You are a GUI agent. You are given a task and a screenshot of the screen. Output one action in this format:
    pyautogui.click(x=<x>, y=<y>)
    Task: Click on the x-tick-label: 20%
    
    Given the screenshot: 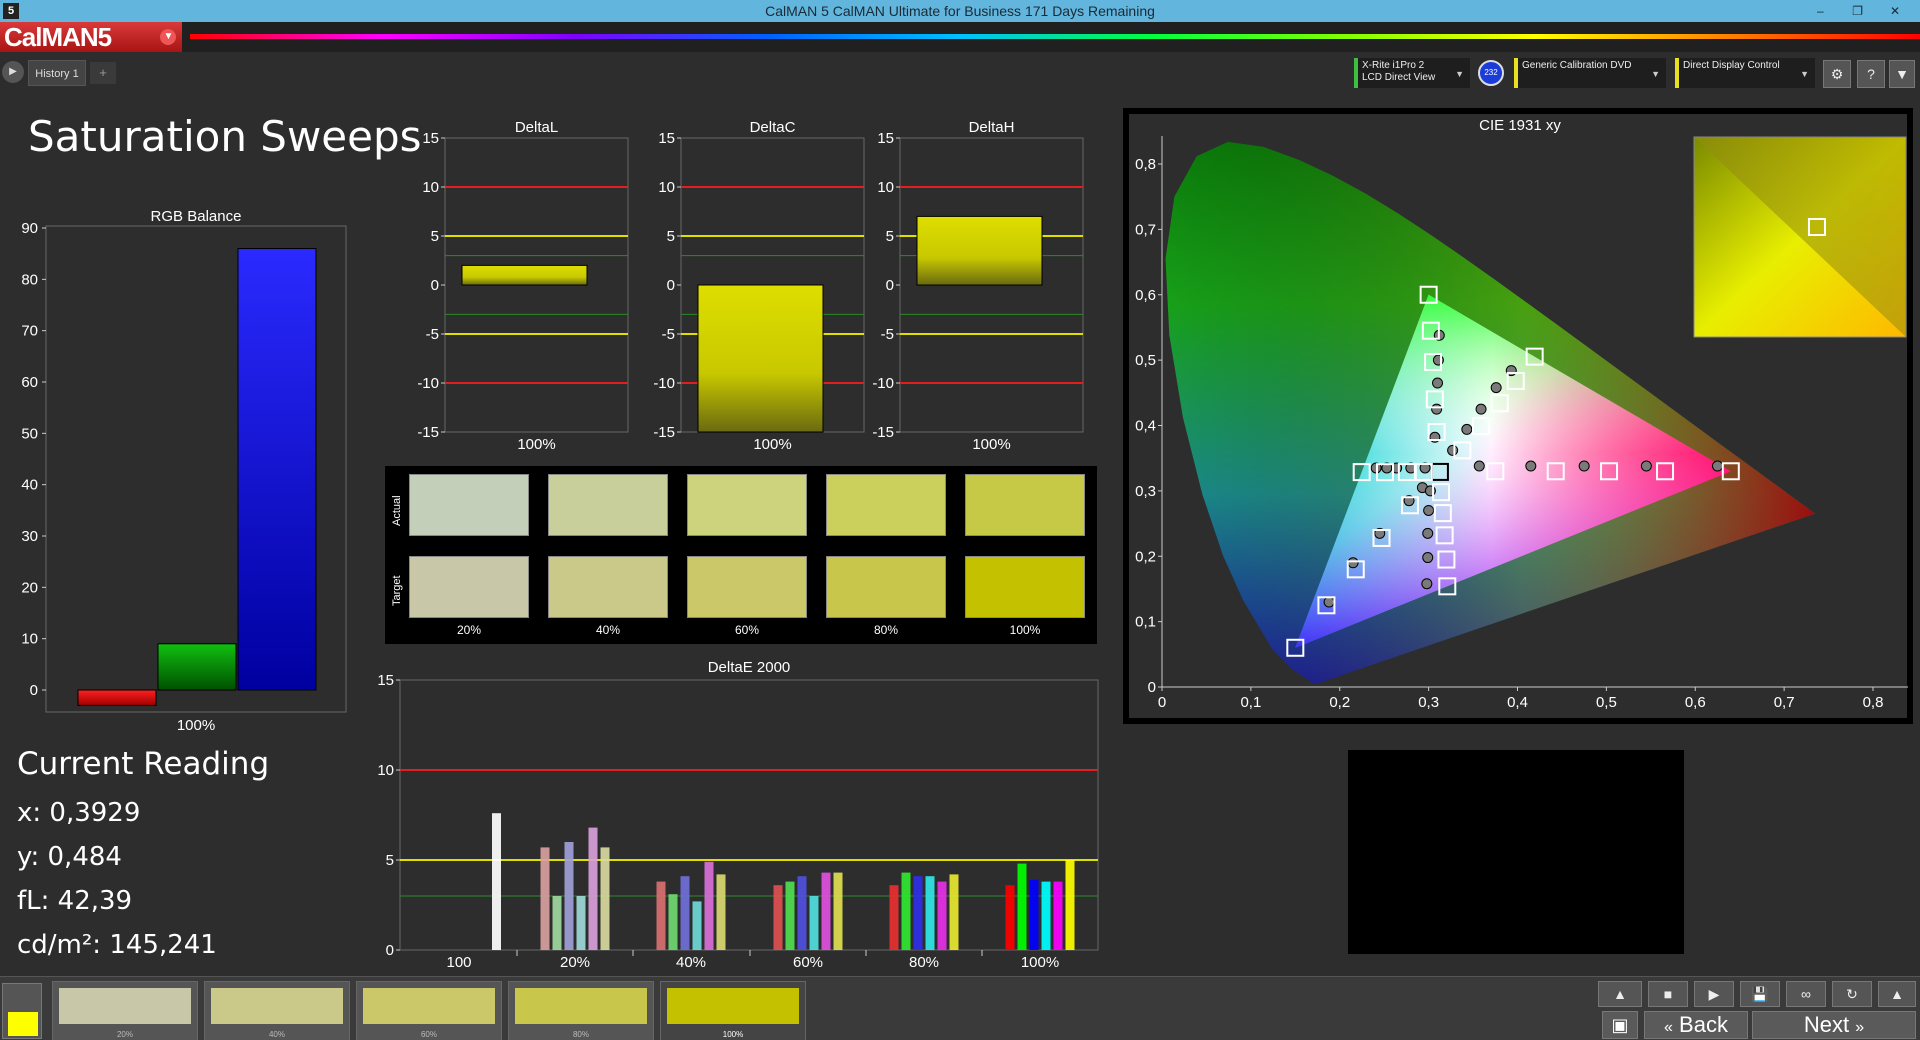 What is the action you would take?
    pyautogui.click(x=575, y=962)
    